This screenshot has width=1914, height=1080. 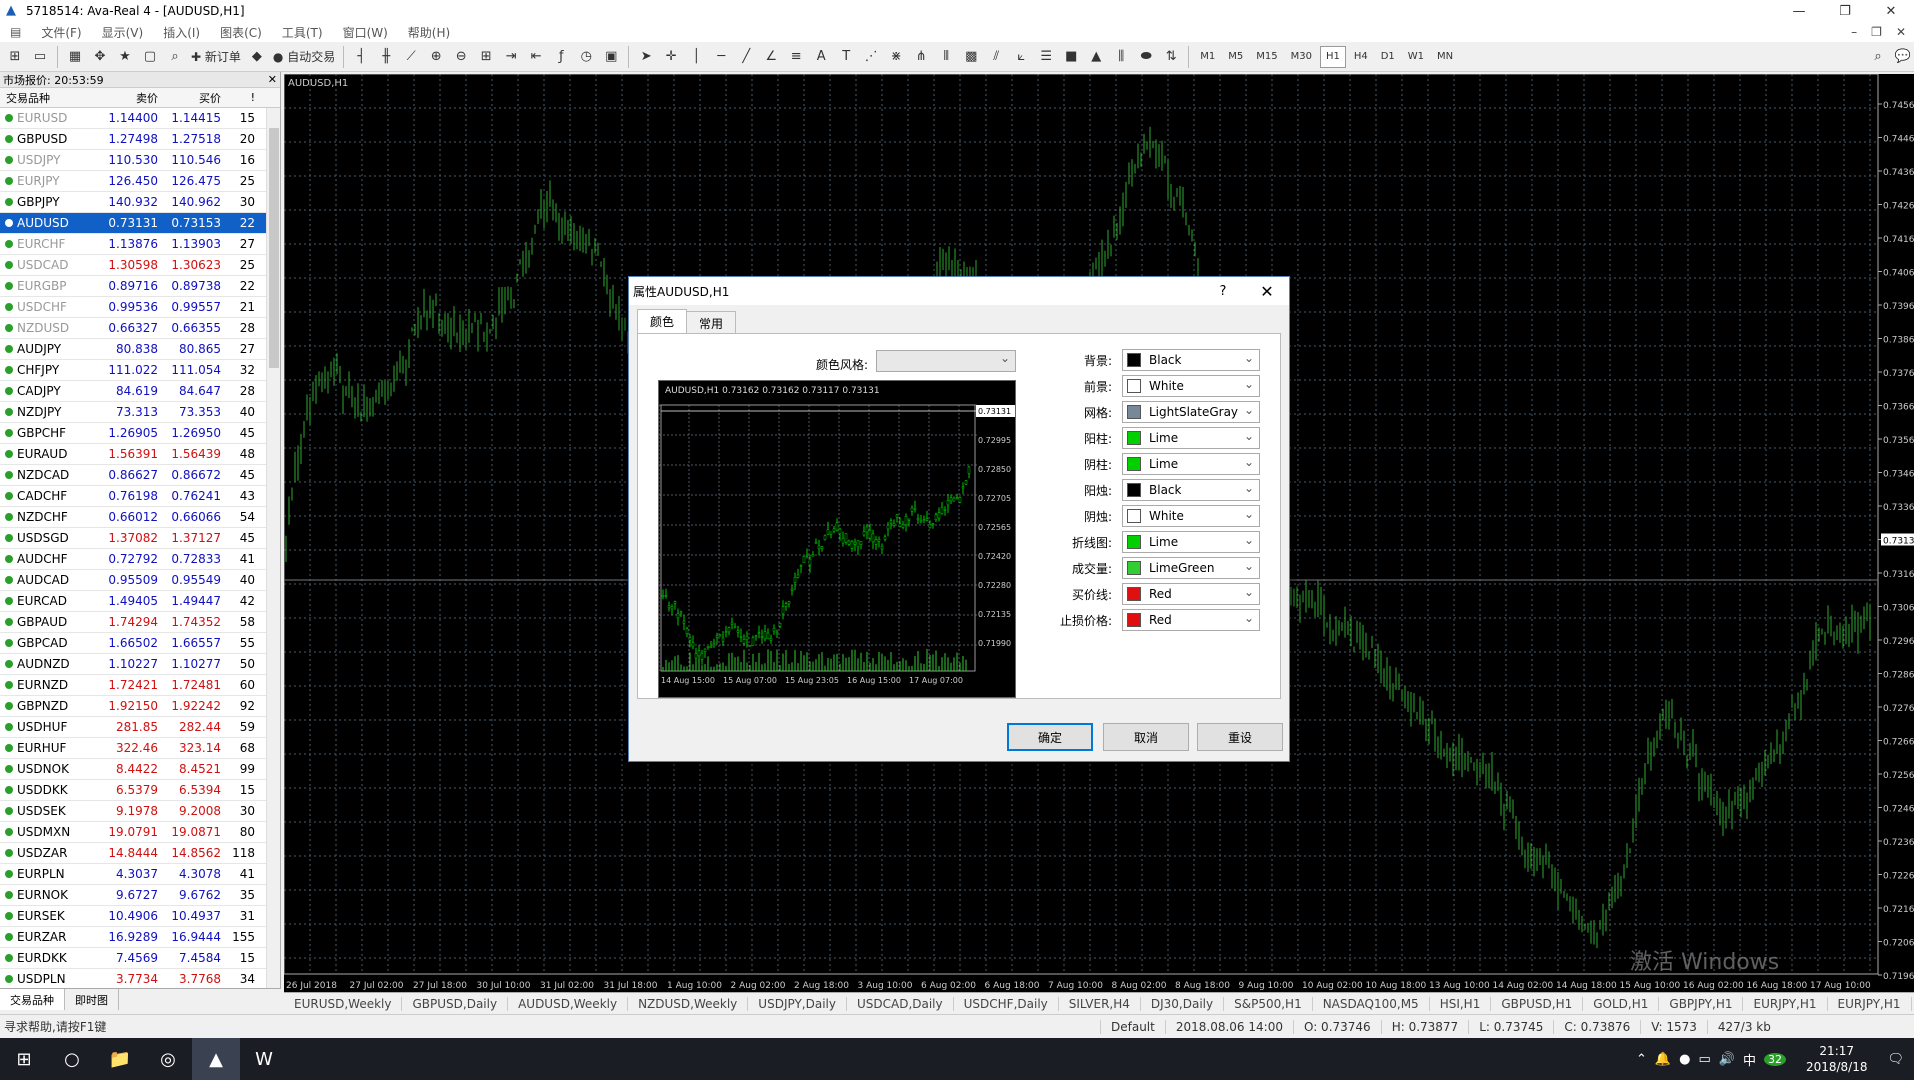 What do you see at coordinates (797, 1003) in the screenshot?
I see `chart-tab: USDJPY,Daily` at bounding box center [797, 1003].